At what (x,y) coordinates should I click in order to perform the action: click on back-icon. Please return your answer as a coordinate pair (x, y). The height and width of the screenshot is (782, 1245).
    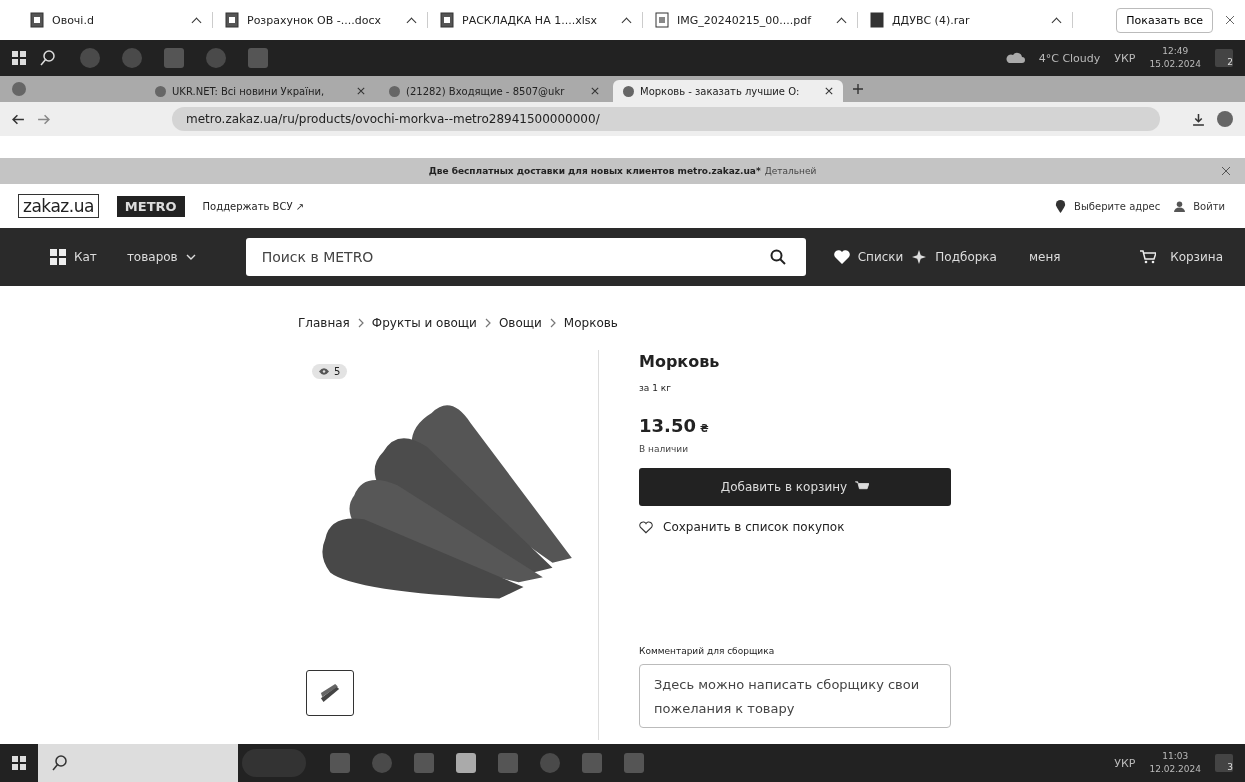
    Looking at the image, I should click on (18, 119).